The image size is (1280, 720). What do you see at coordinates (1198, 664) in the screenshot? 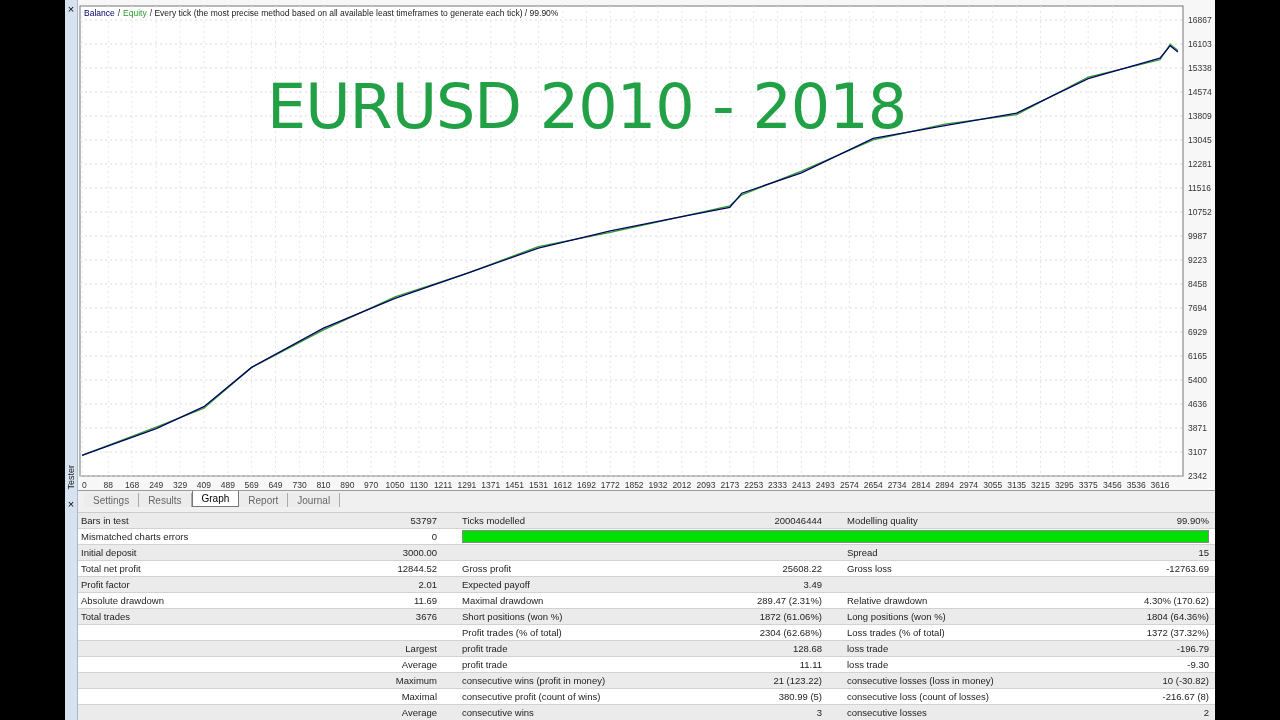
I see `report-value: -9.30` at bounding box center [1198, 664].